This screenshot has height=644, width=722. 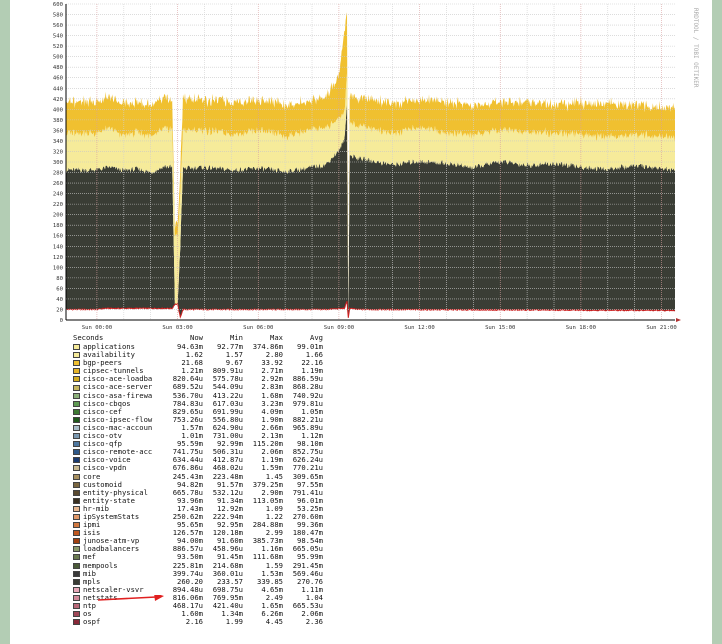 What do you see at coordinates (111, 516) in the screenshot?
I see `legend-name: ipSystemStats` at bounding box center [111, 516].